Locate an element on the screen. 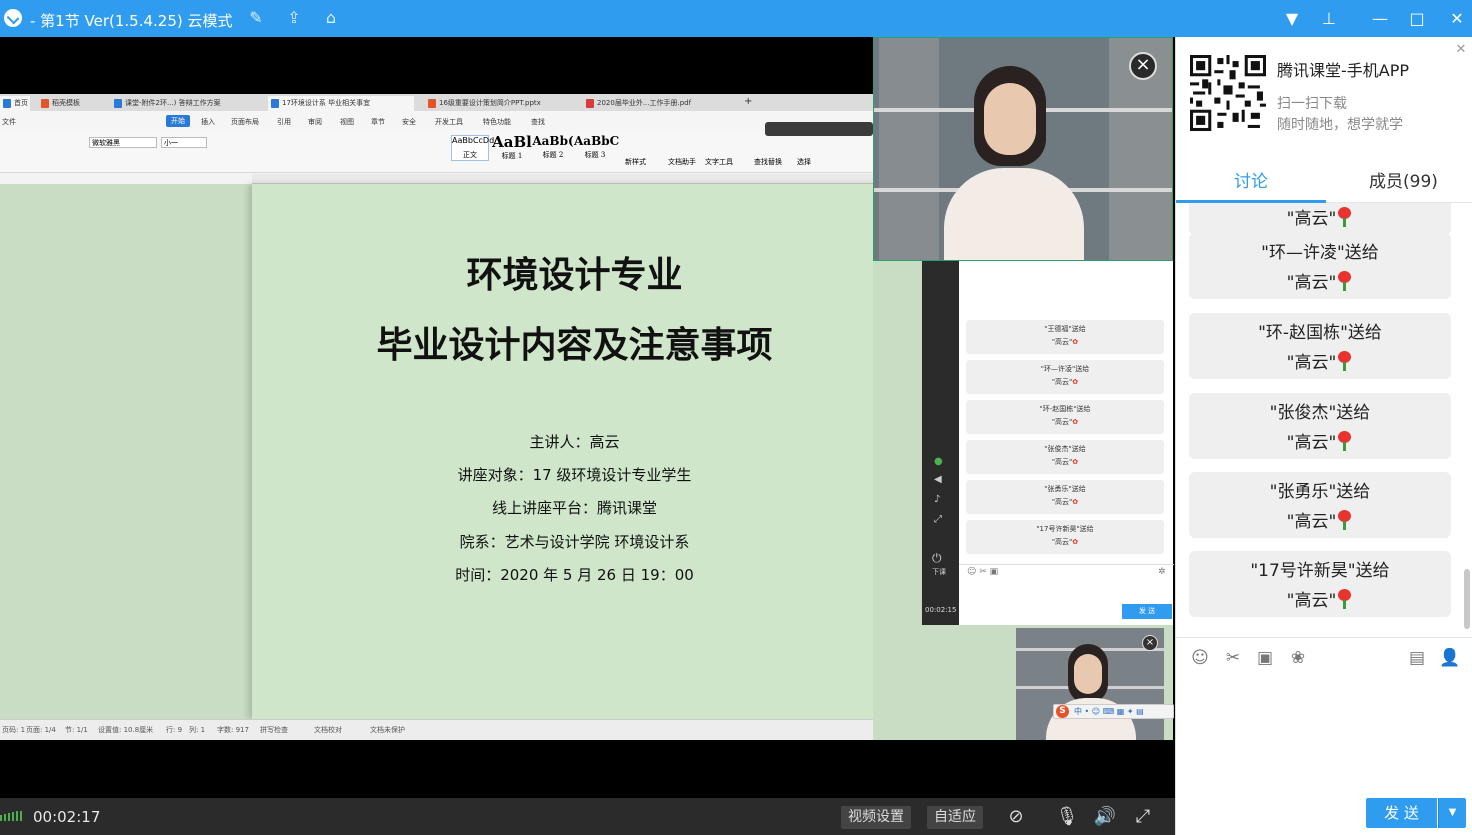 Image resolution: width=1472 pixels, height=835 pixels. mini-message: "张勇乐"送给 "高云"✿ is located at coordinates (1065, 497).